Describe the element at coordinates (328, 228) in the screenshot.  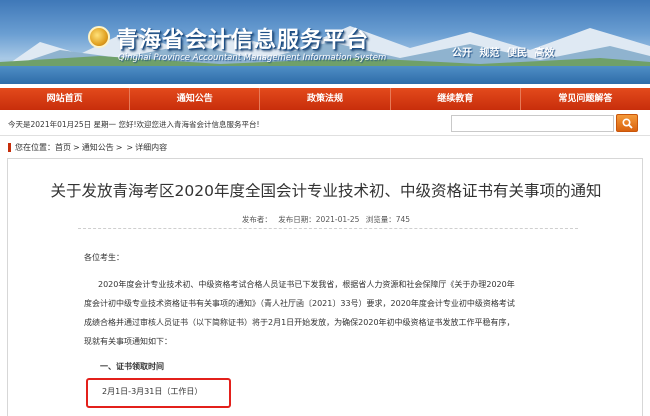
I see `title-divider` at that location.